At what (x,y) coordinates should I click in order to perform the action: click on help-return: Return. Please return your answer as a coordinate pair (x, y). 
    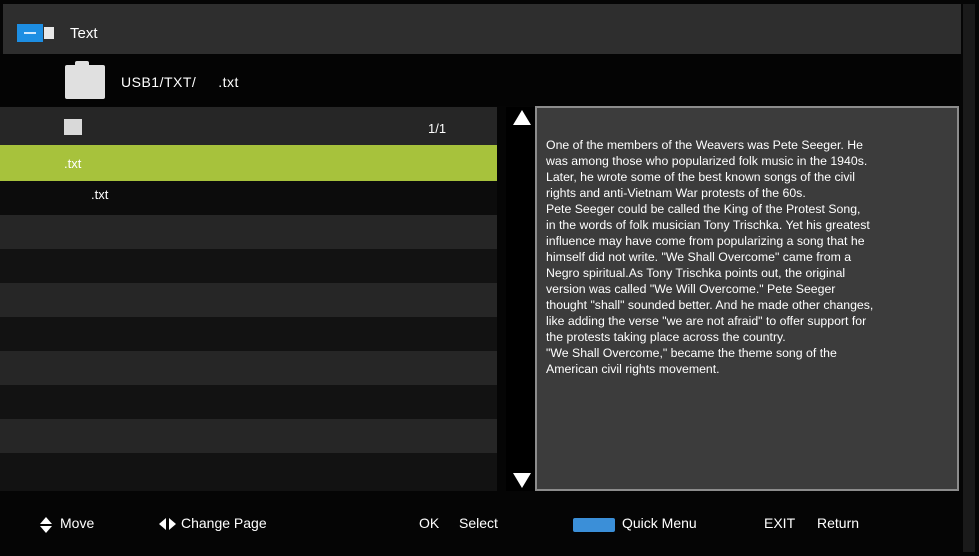
    Looking at the image, I should click on (838, 523).